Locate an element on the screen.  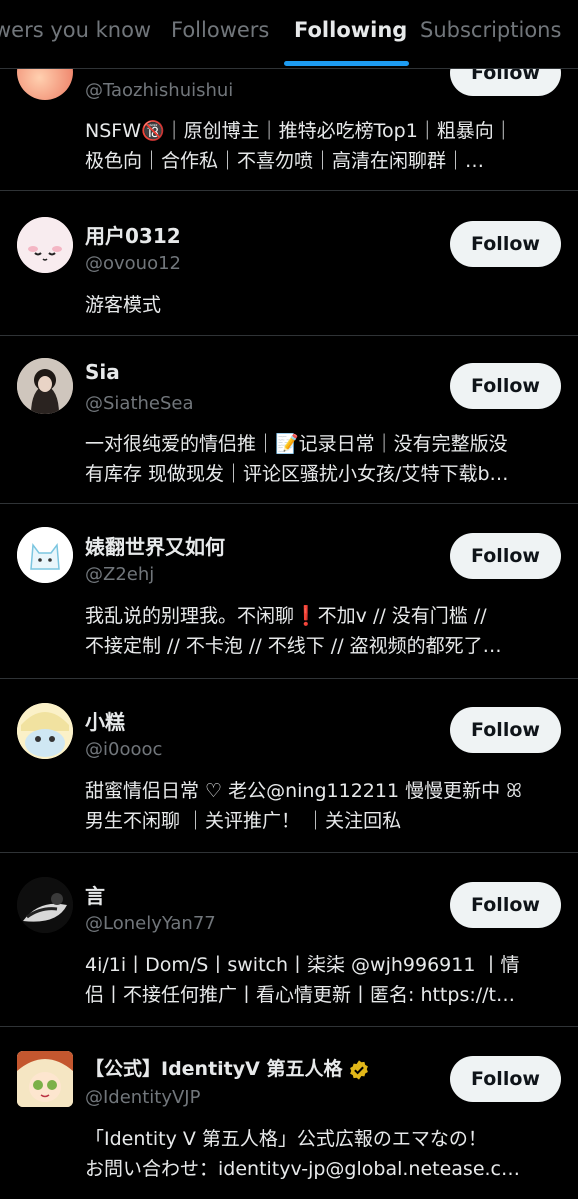
account-handle: @Taozhishuishui is located at coordinates (159, 90).